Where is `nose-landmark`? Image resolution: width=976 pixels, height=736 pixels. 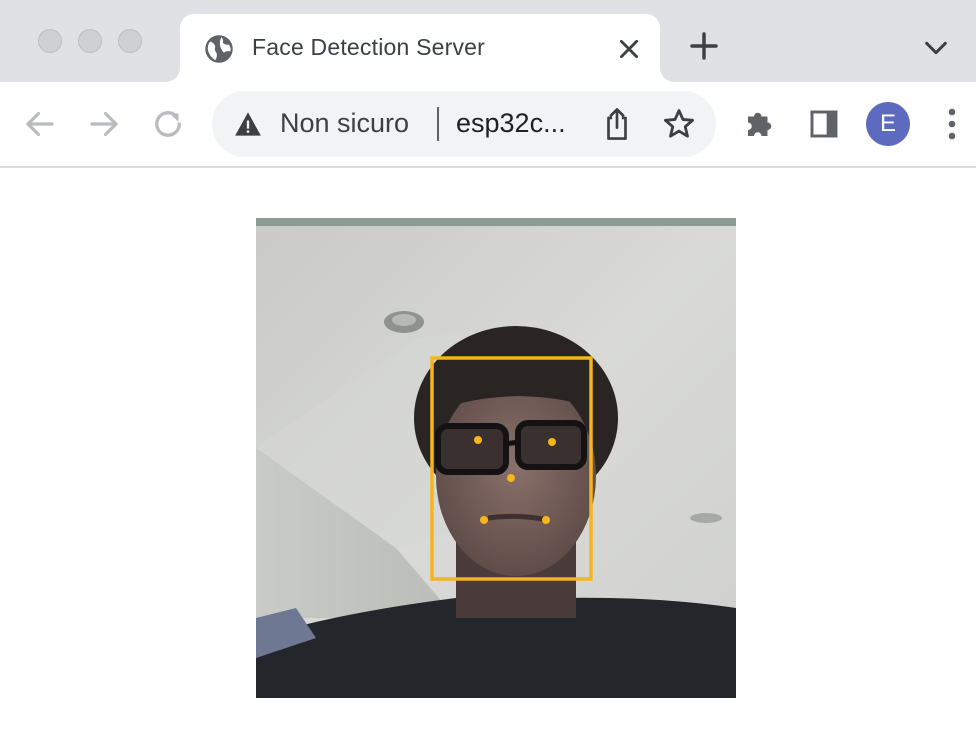 nose-landmark is located at coordinates (511, 478).